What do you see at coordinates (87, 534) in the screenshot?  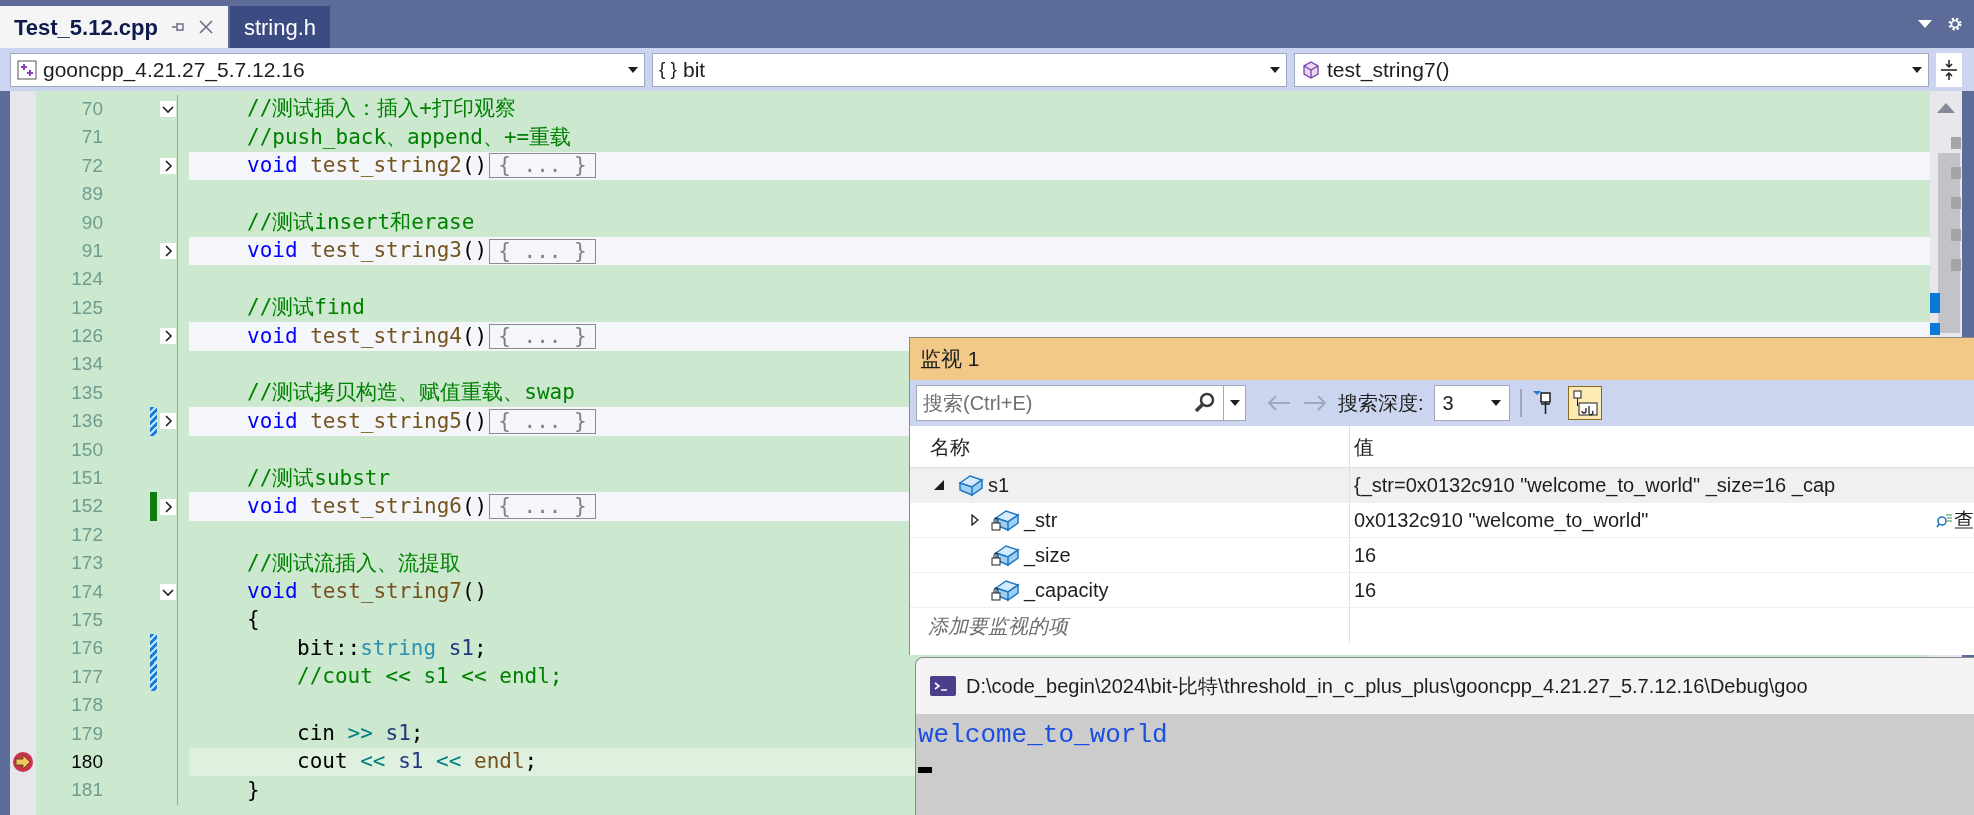 I see `line-number: 172` at bounding box center [87, 534].